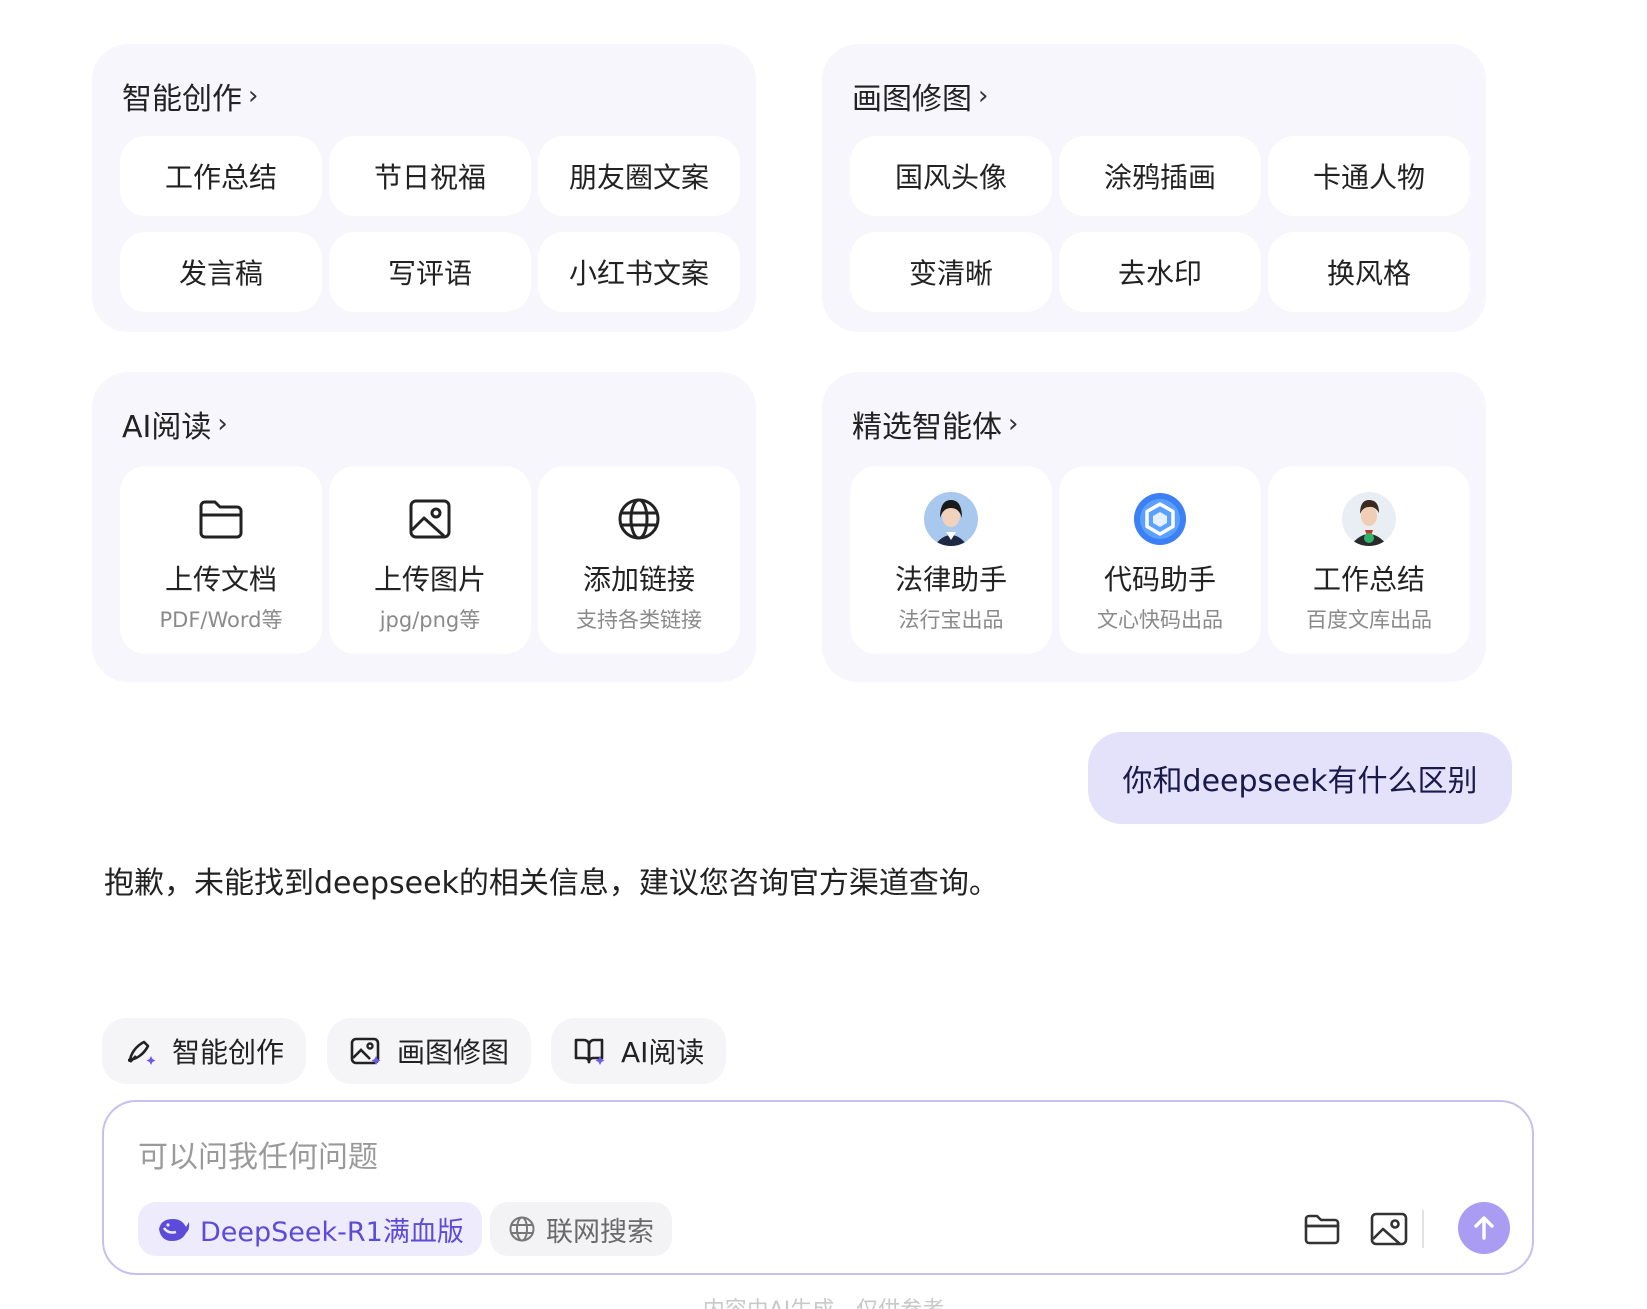 The height and width of the screenshot is (1309, 1647). Describe the element at coordinates (173, 1229) in the screenshot. I see `whale-icon` at that location.